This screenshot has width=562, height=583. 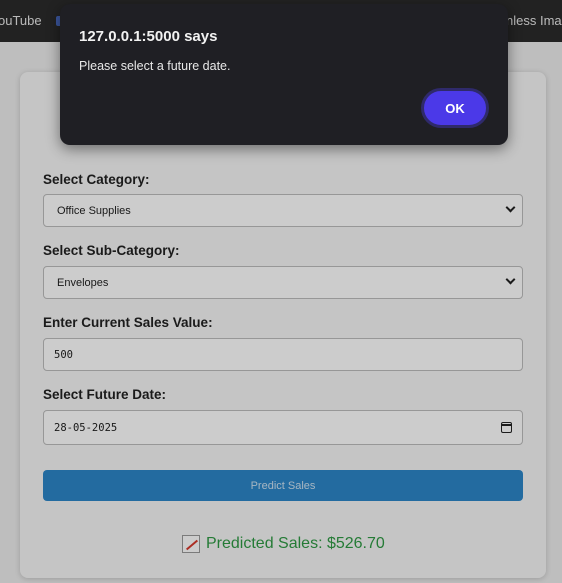 What do you see at coordinates (455, 108) in the screenshot?
I see `ok-button: OK` at bounding box center [455, 108].